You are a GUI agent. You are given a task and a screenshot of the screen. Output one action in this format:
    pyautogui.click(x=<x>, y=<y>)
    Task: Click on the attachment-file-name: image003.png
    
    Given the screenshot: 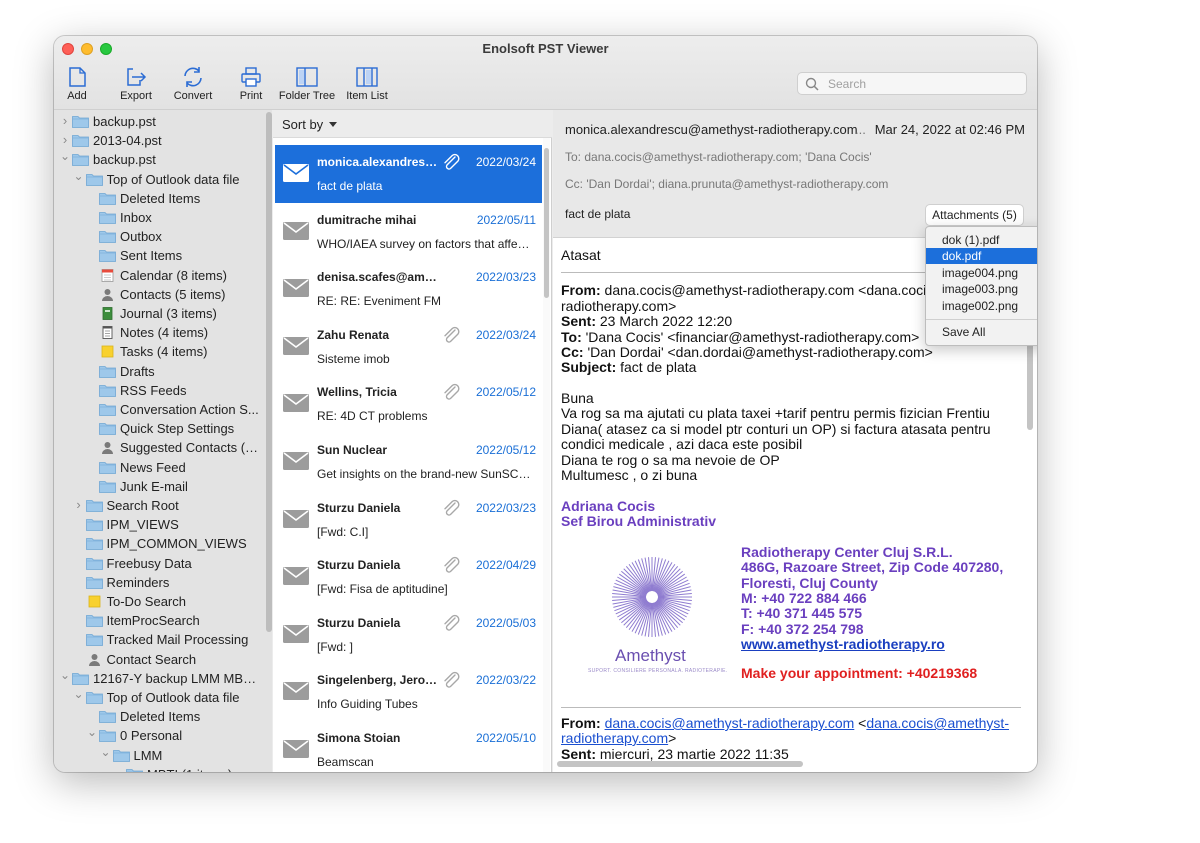 What is the action you would take?
    pyautogui.click(x=980, y=289)
    